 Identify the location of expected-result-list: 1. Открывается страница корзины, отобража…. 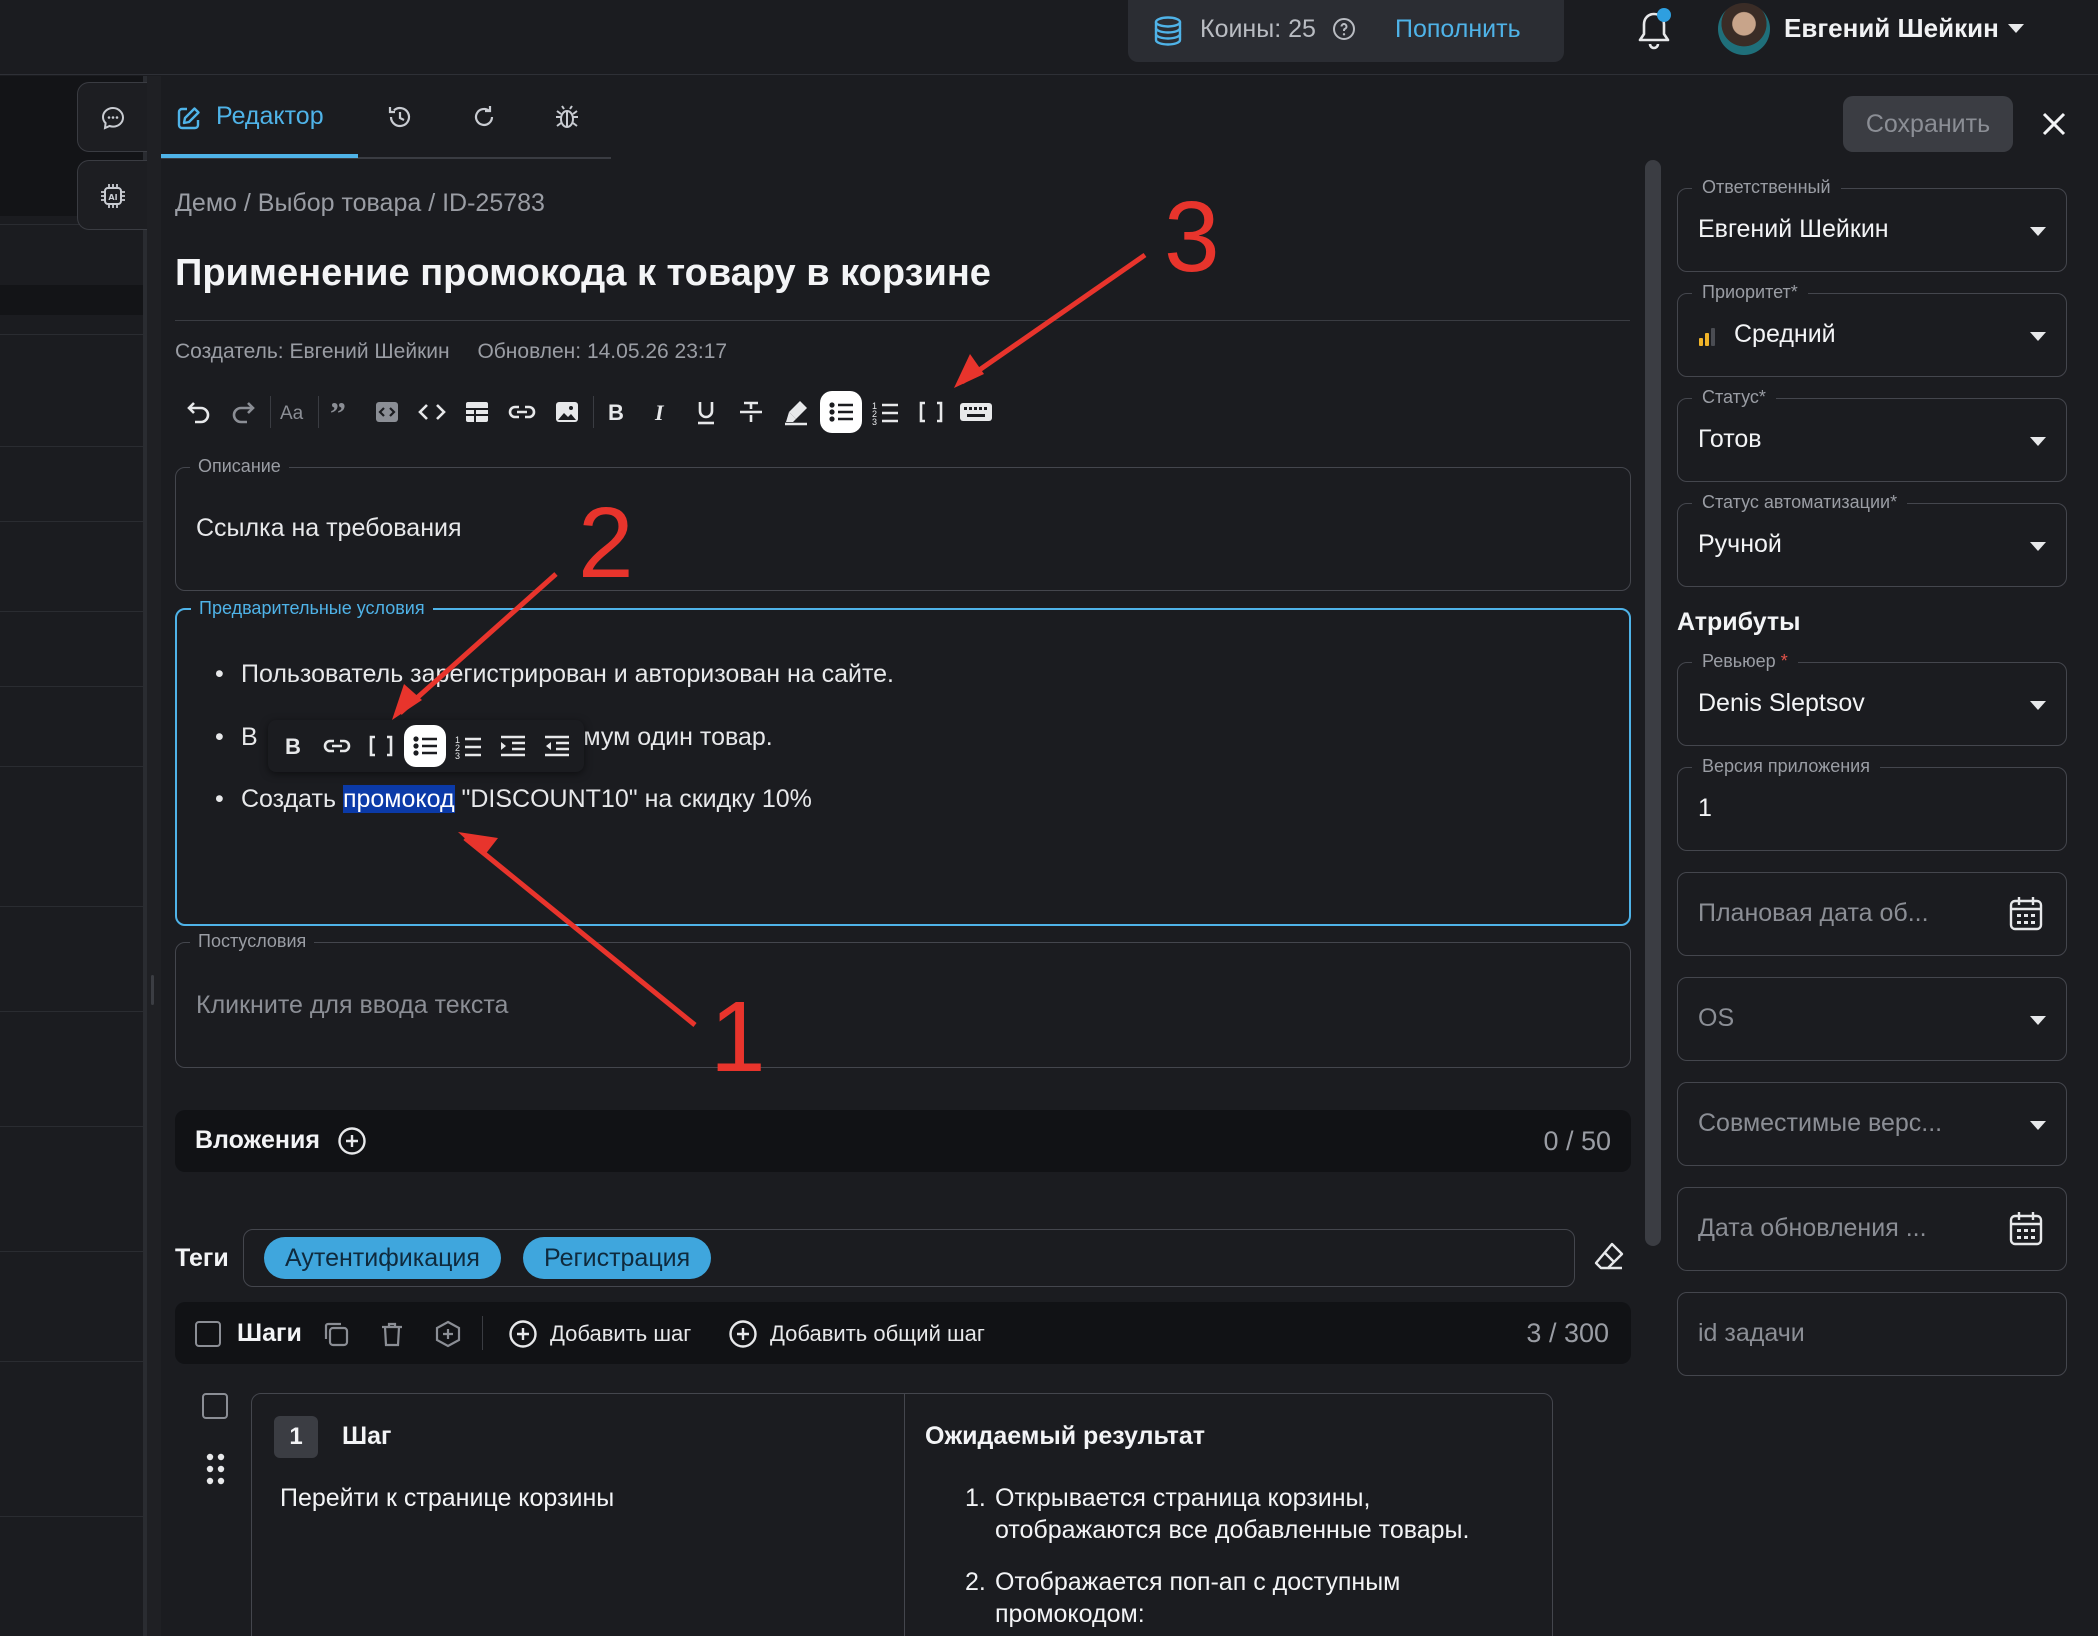
(1245, 1559).